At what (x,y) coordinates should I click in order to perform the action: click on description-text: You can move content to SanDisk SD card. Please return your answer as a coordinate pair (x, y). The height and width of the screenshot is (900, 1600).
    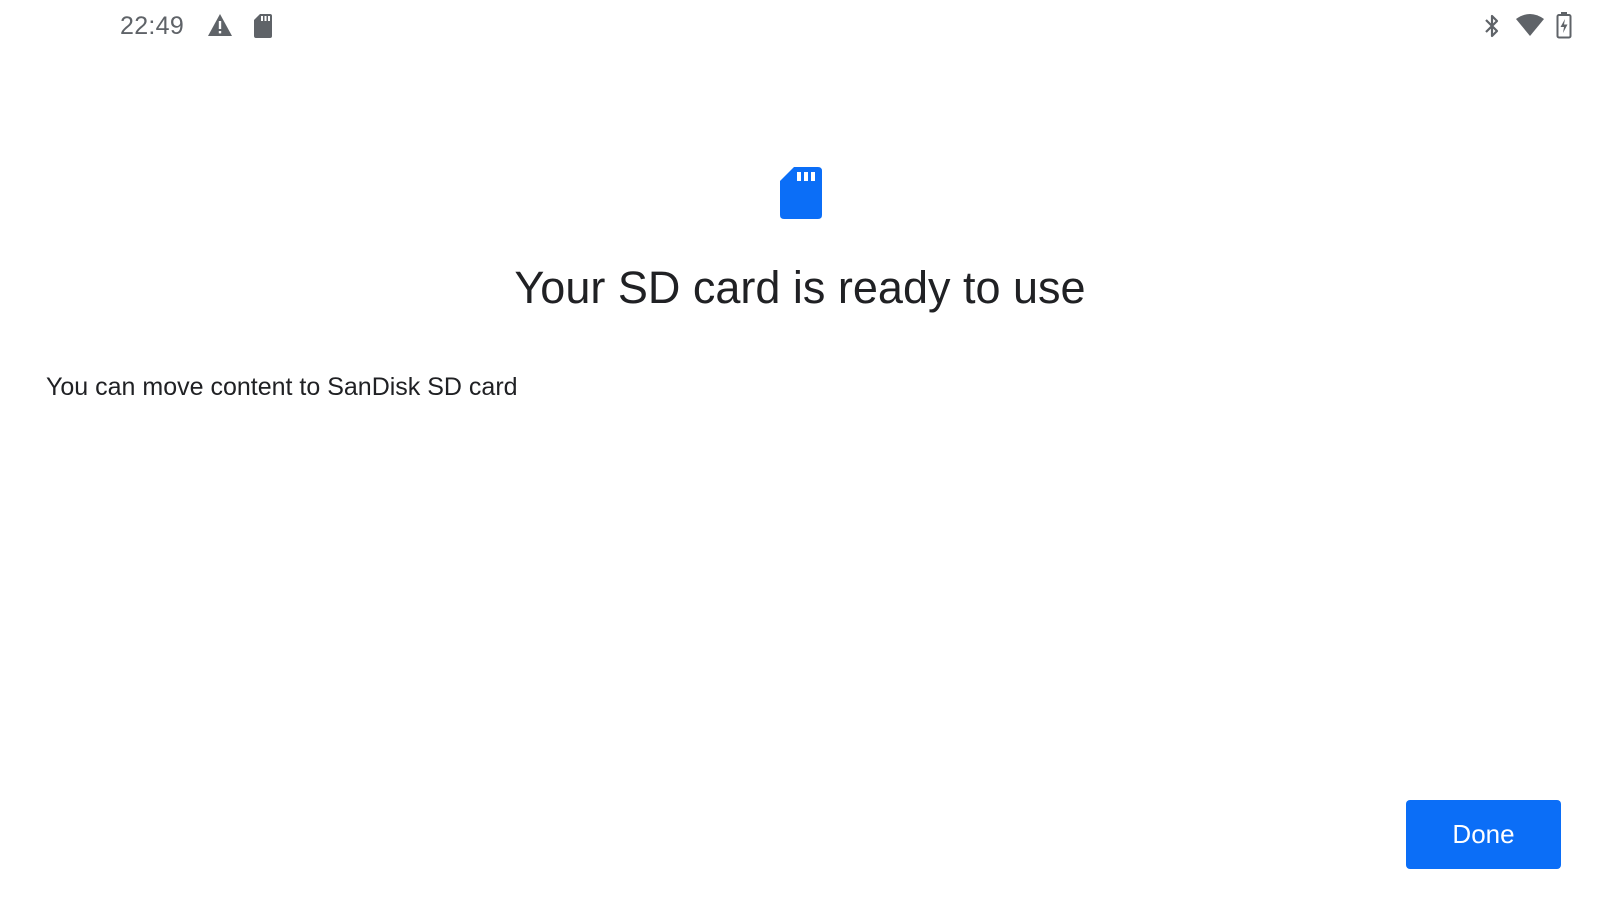
    Looking at the image, I should click on (282, 387).